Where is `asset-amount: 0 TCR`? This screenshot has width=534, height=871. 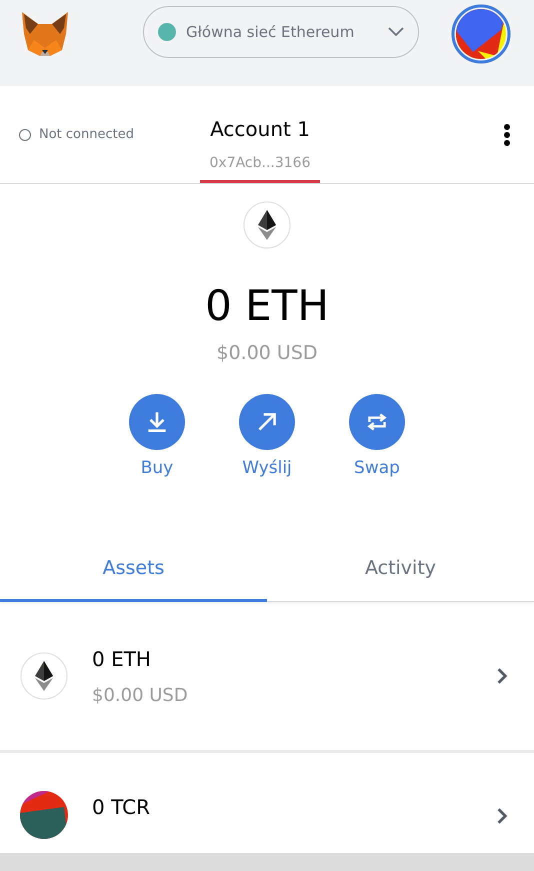 asset-amount: 0 TCR is located at coordinates (121, 807).